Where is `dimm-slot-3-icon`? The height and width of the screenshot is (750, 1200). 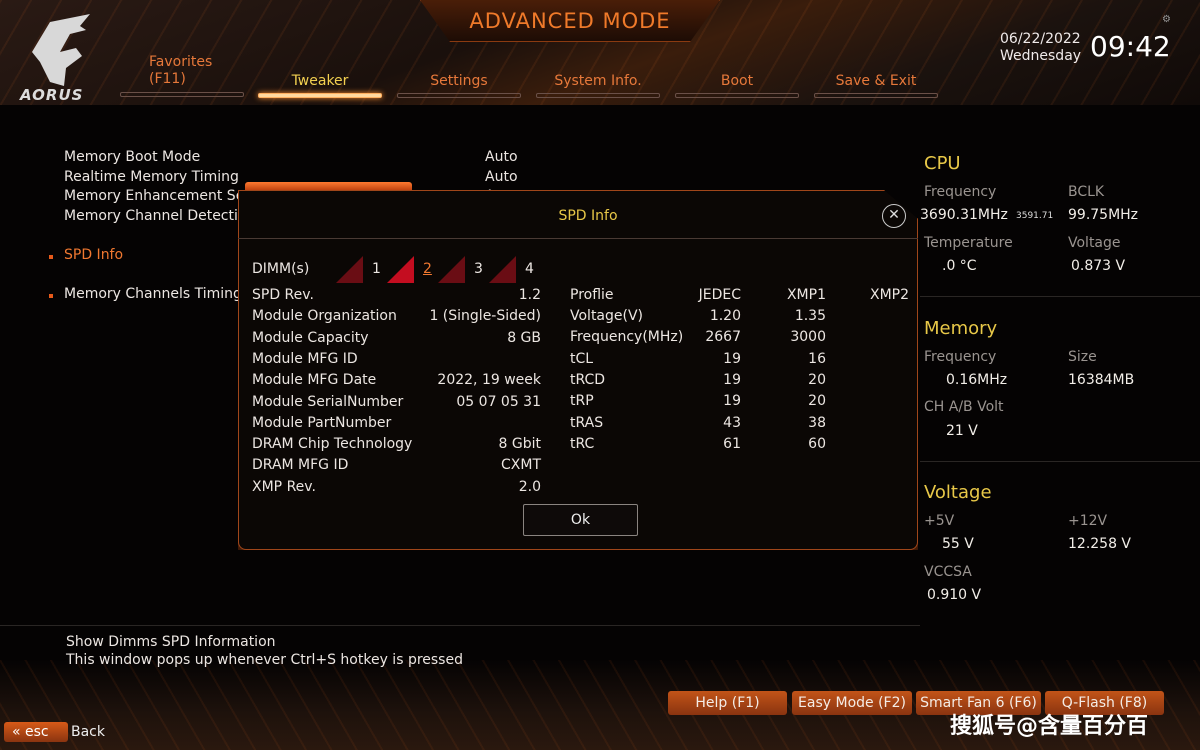
dimm-slot-3-icon is located at coordinates (451, 269).